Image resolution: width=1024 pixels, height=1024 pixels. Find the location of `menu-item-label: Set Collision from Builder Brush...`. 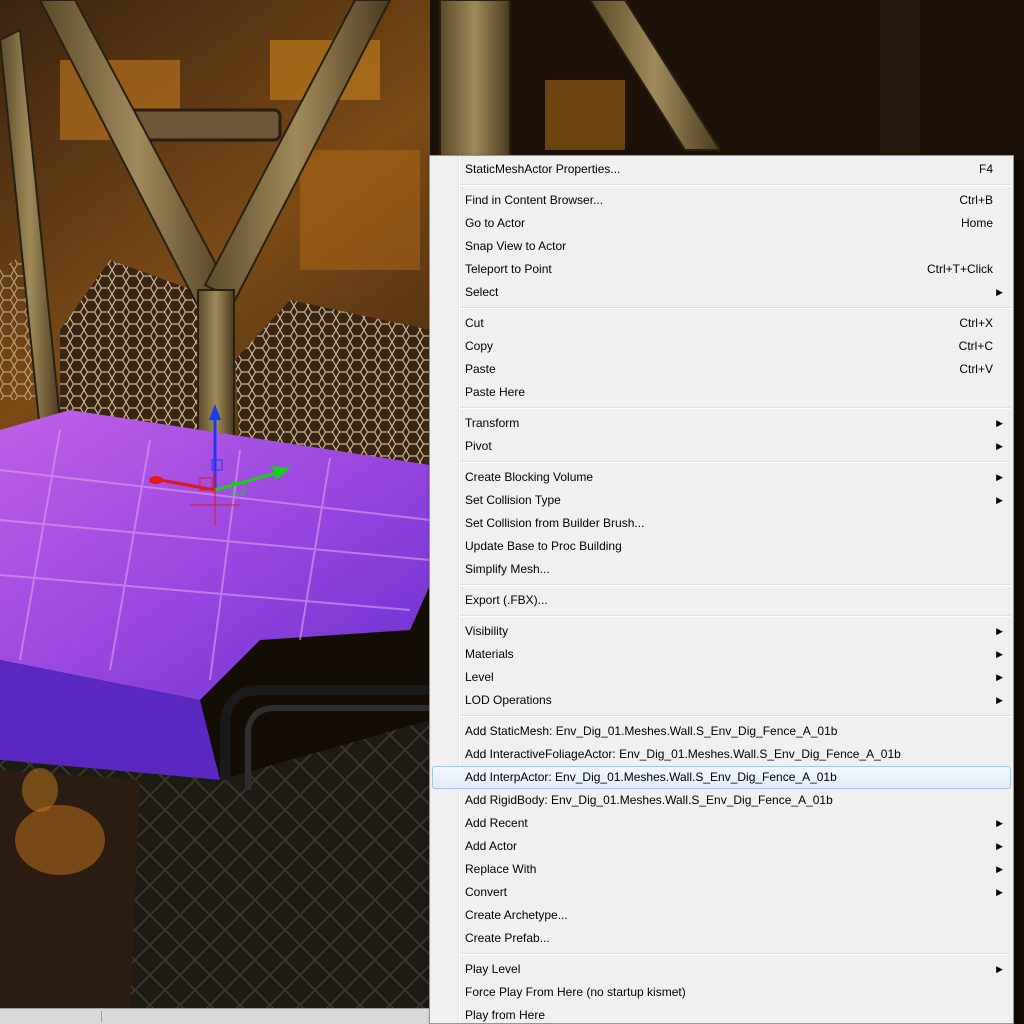

menu-item-label: Set Collision from Builder Brush... is located at coordinates (555, 523).